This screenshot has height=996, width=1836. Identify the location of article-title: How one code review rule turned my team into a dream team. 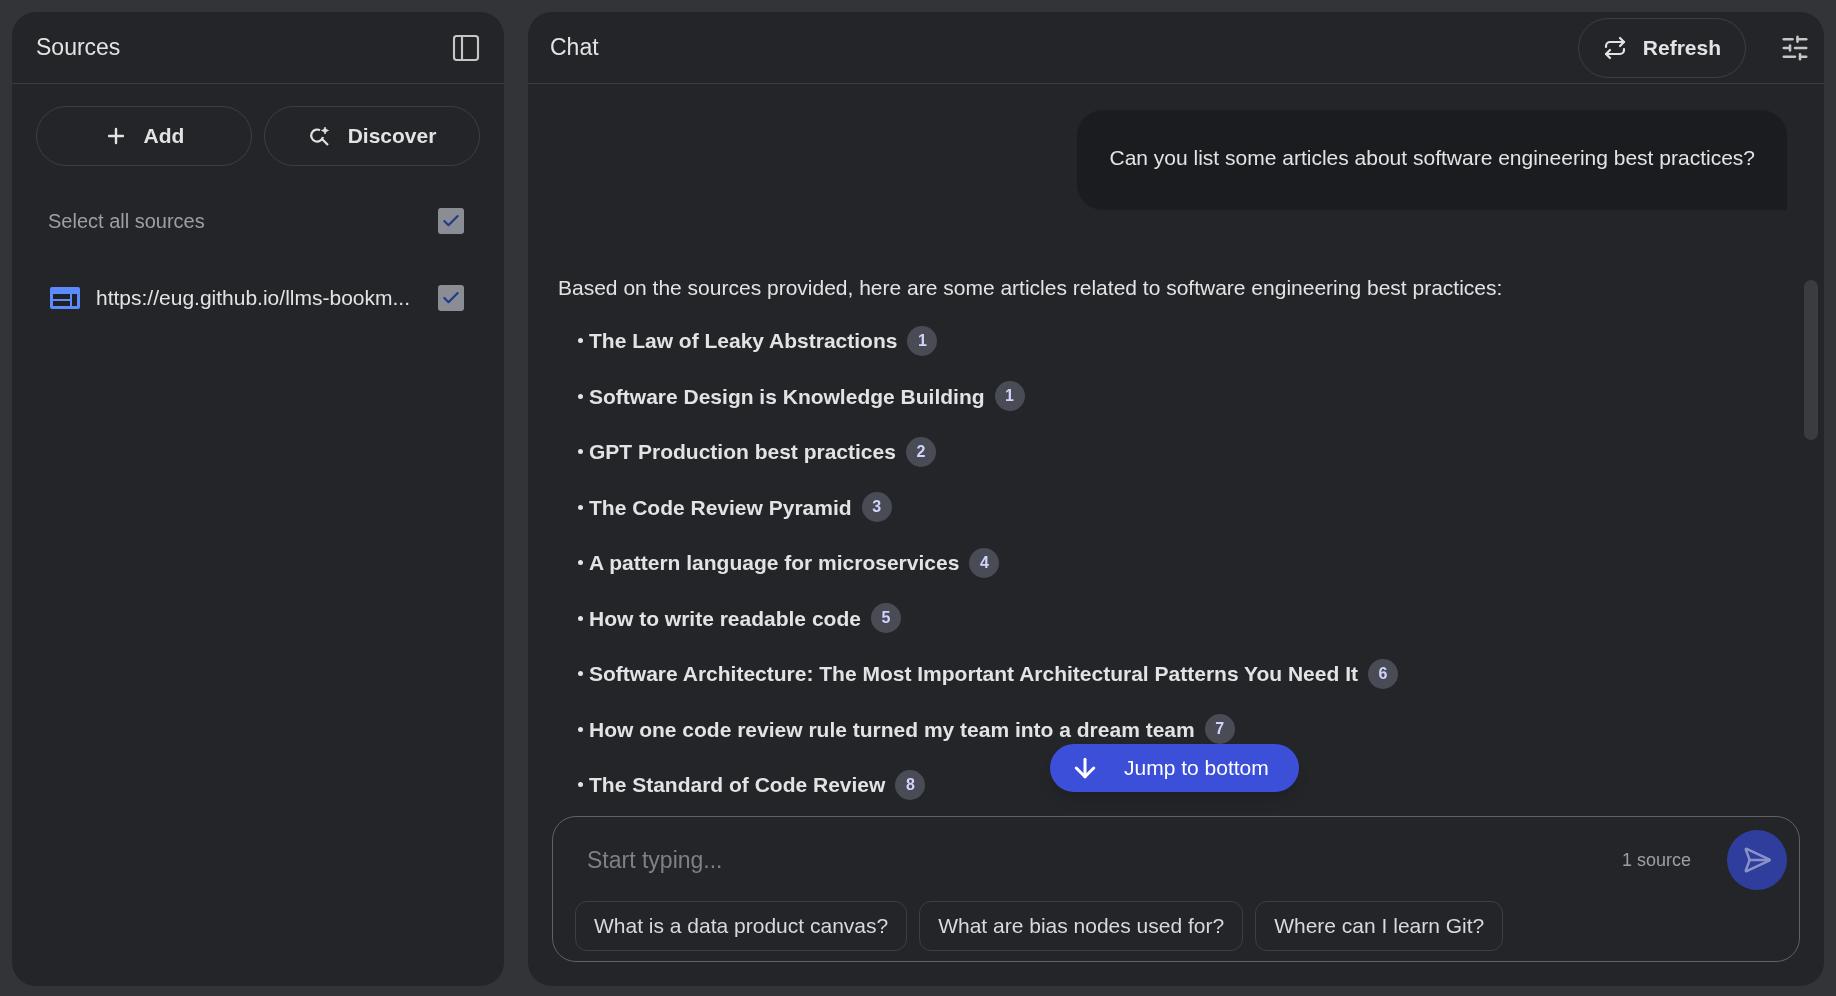
(892, 729).